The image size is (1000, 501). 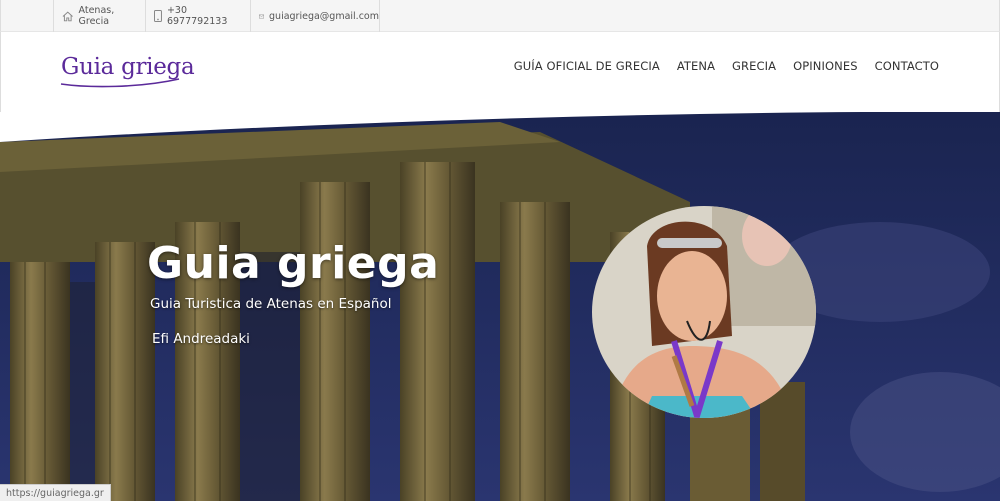 I want to click on nav-atena: ATENA, so click(x=696, y=66).